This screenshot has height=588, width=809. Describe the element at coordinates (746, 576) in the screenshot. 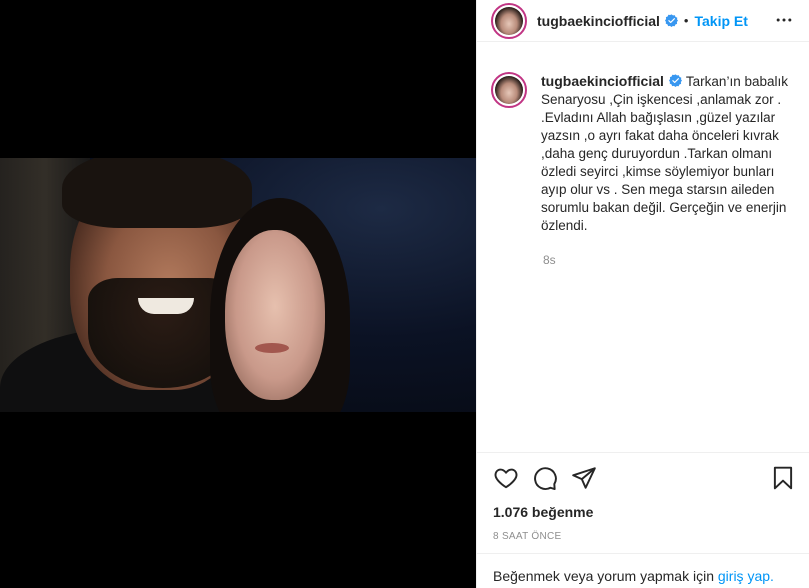

I see `login-link: giriş yap.` at that location.